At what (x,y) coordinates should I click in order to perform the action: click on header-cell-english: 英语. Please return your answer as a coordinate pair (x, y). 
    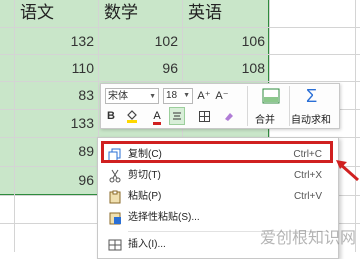
    Looking at the image, I should click on (225, 13).